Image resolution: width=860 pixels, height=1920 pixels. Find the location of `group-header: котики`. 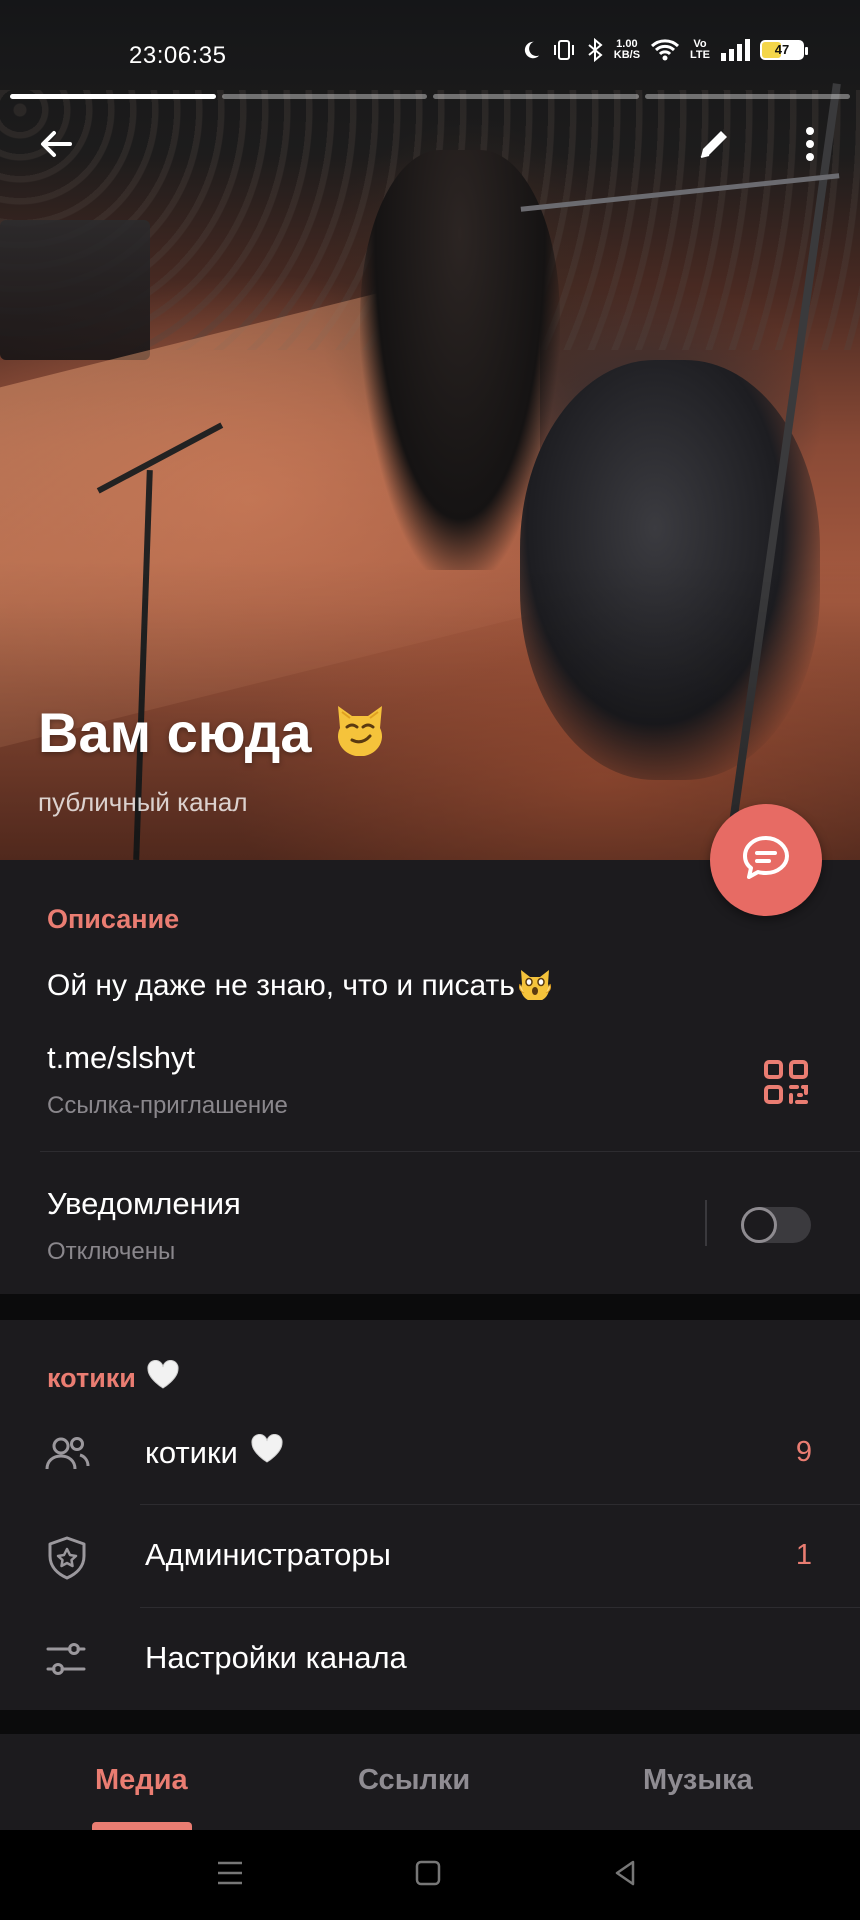

group-header: котики is located at coordinates (113, 1378).